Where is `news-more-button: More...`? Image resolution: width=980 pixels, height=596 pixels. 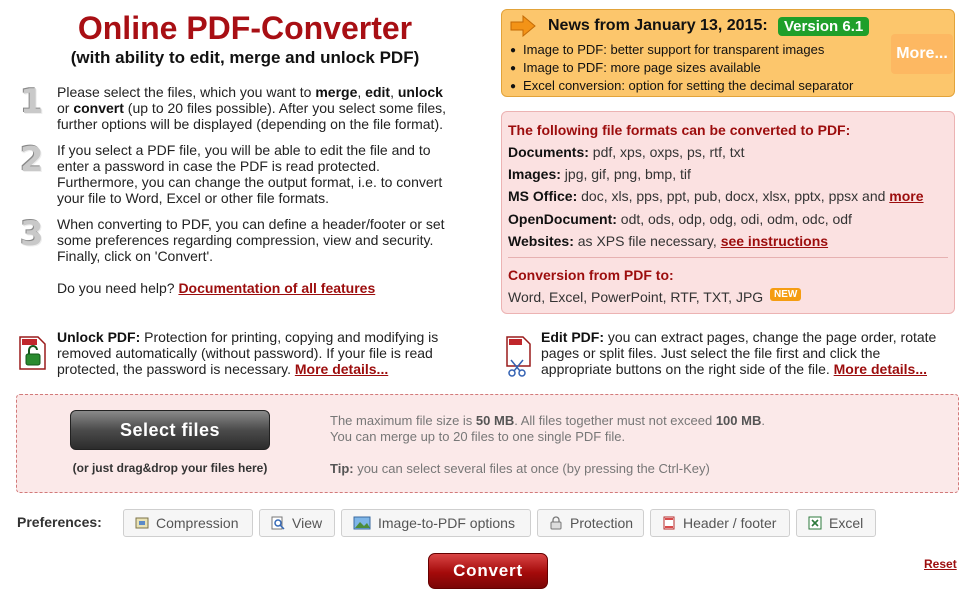
news-more-button: More... is located at coordinates (922, 54).